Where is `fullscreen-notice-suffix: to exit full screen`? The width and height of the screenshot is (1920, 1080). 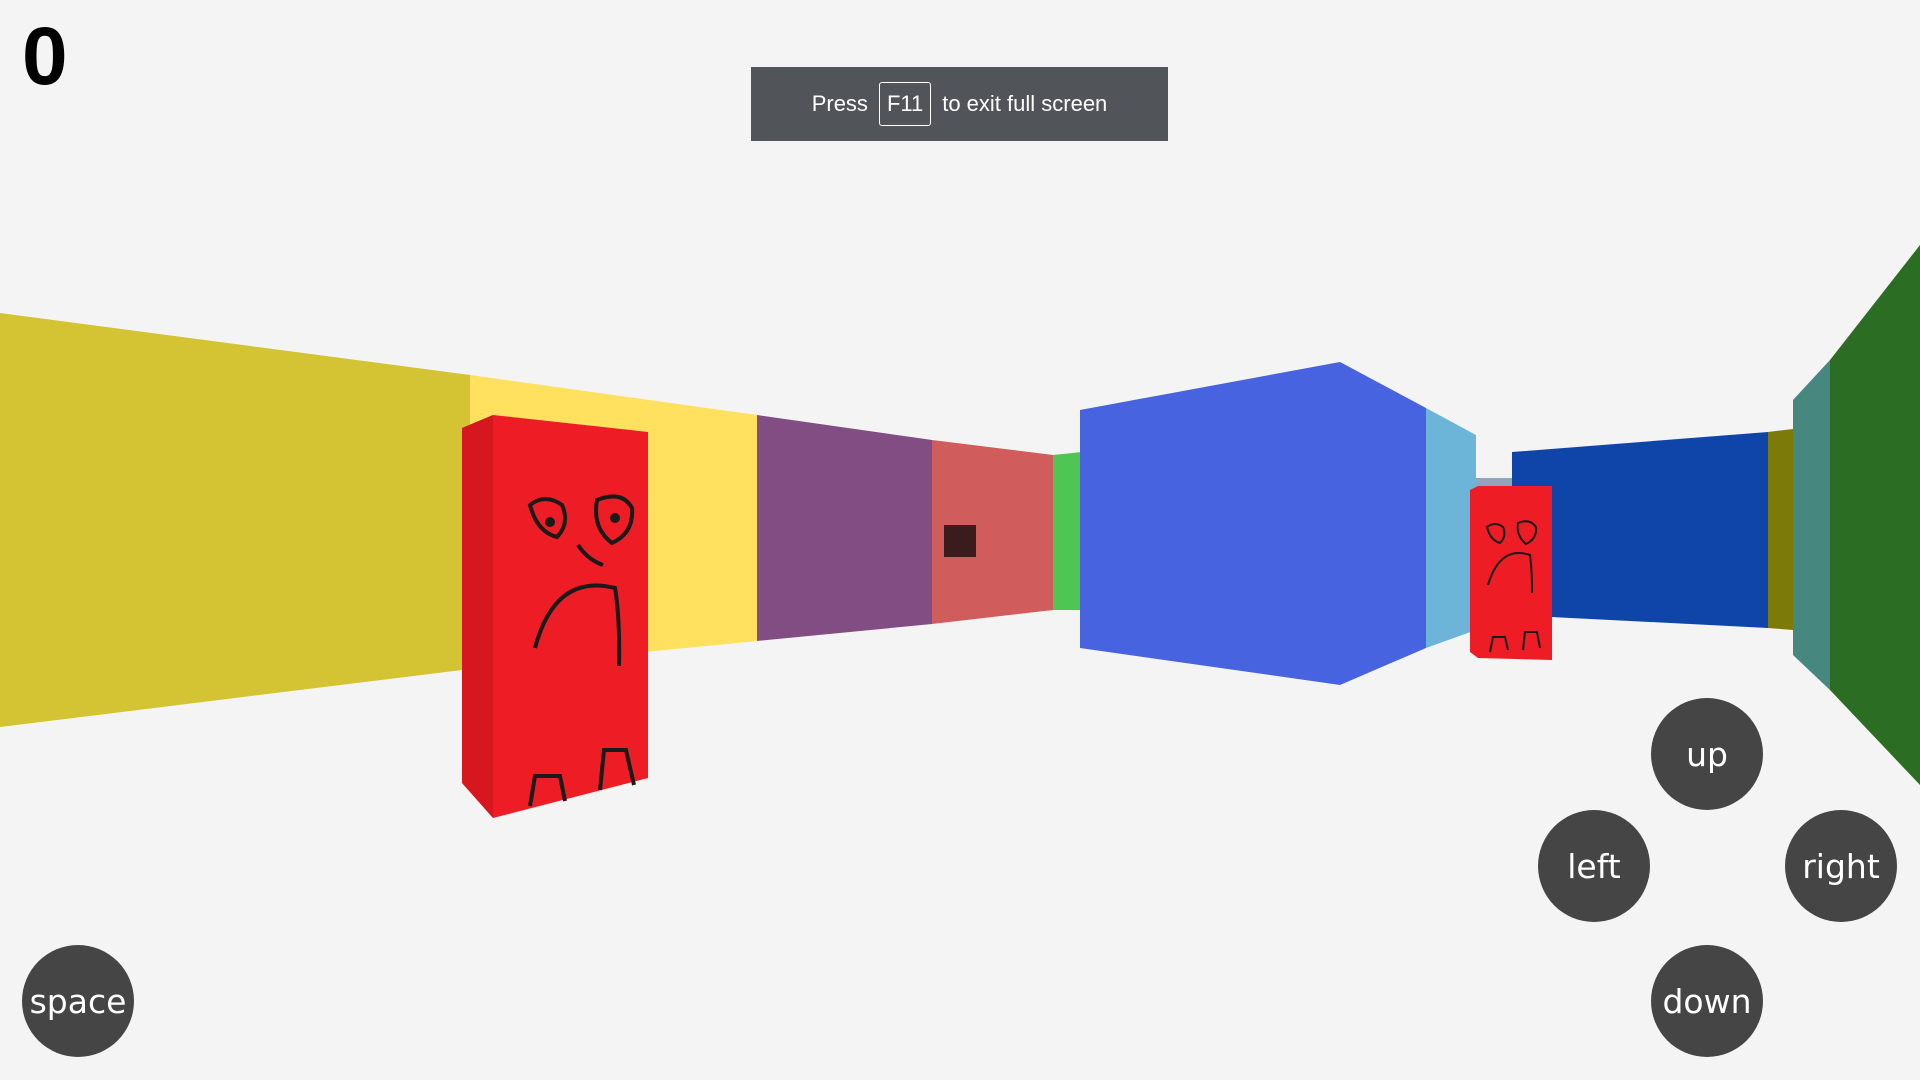
fullscreen-notice-suffix: to exit full screen is located at coordinates (1025, 103).